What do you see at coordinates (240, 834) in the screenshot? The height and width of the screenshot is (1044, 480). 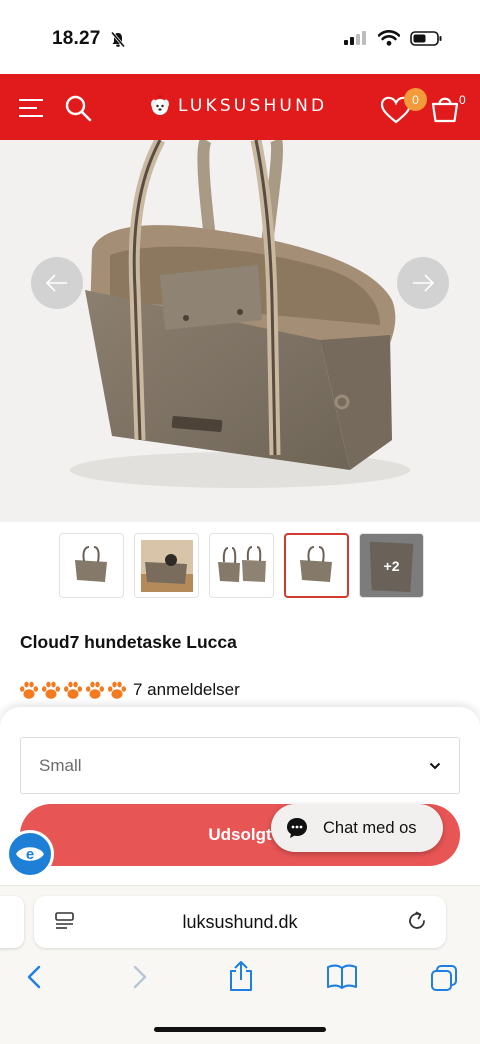 I see `sold-out-button-label: Udsolgt` at bounding box center [240, 834].